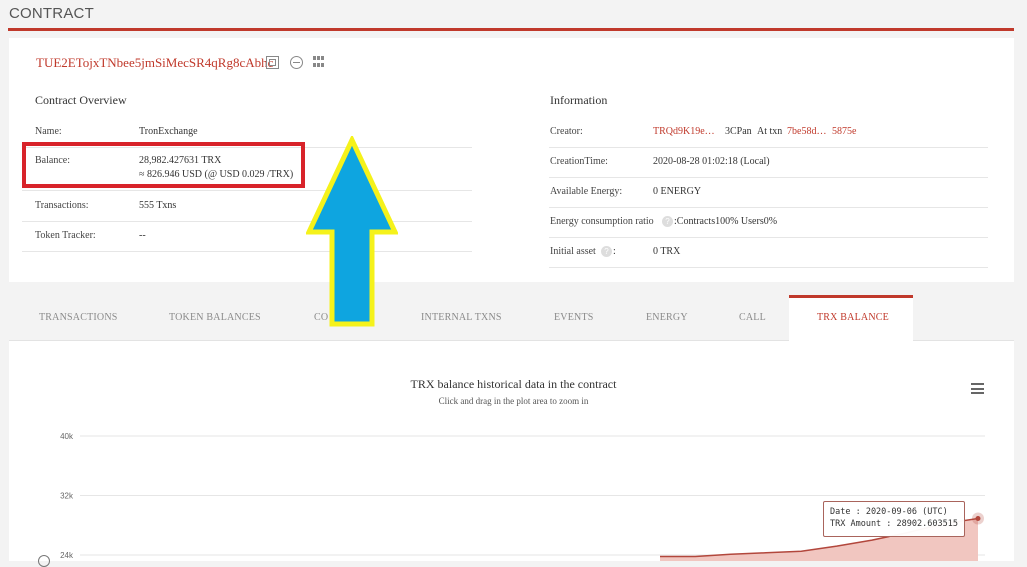 This screenshot has width=1027, height=567. What do you see at coordinates (602, 221) in the screenshot?
I see `energy-ratio-label: Energy consumption ratio` at bounding box center [602, 221].